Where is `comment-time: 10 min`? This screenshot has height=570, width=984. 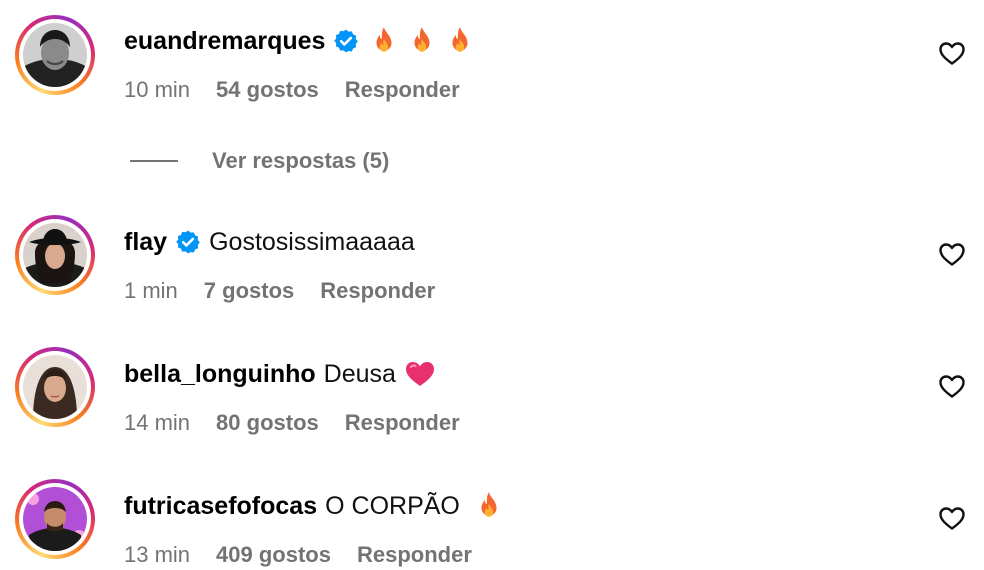 comment-time: 10 min is located at coordinates (157, 89).